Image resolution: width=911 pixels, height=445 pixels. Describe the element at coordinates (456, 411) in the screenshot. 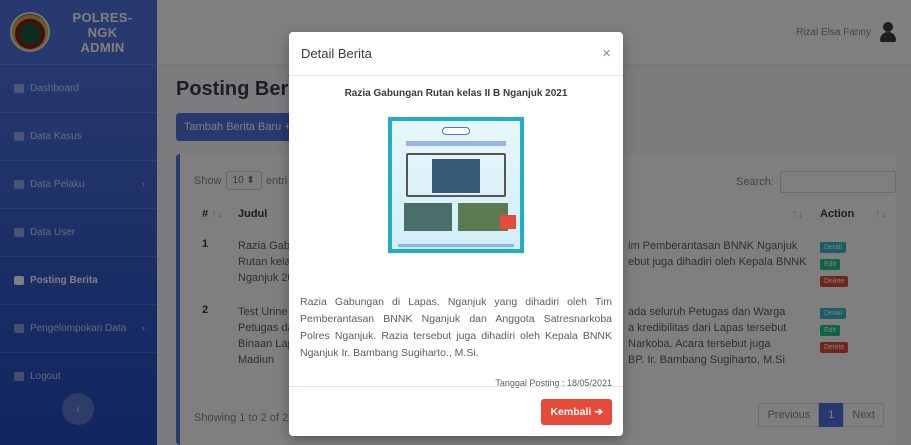

I see `modal-footer: Kembali ➔` at that location.